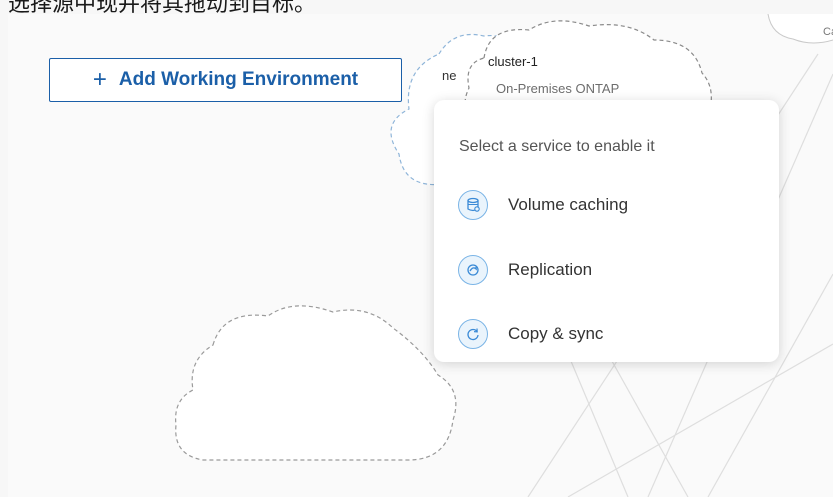 The image size is (833, 497). What do you see at coordinates (318, 385) in the screenshot?
I see `cloud-empty-target` at bounding box center [318, 385].